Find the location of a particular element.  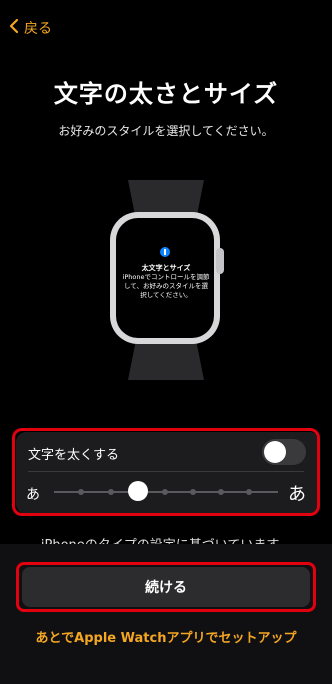

bold-text-label: 文字を太くする is located at coordinates (74, 455).